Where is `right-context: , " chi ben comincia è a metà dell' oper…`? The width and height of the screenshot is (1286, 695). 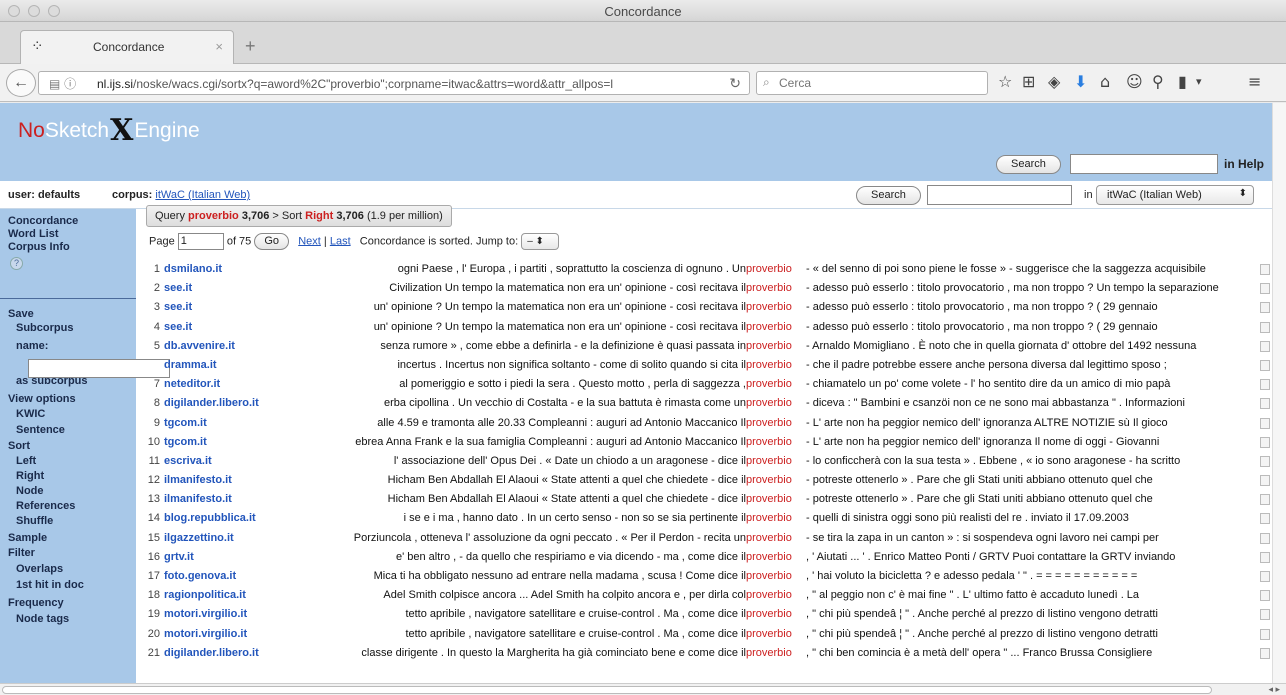
right-context: , " chi ben comincia è a metà dell' oper… is located at coordinates (1032, 653).